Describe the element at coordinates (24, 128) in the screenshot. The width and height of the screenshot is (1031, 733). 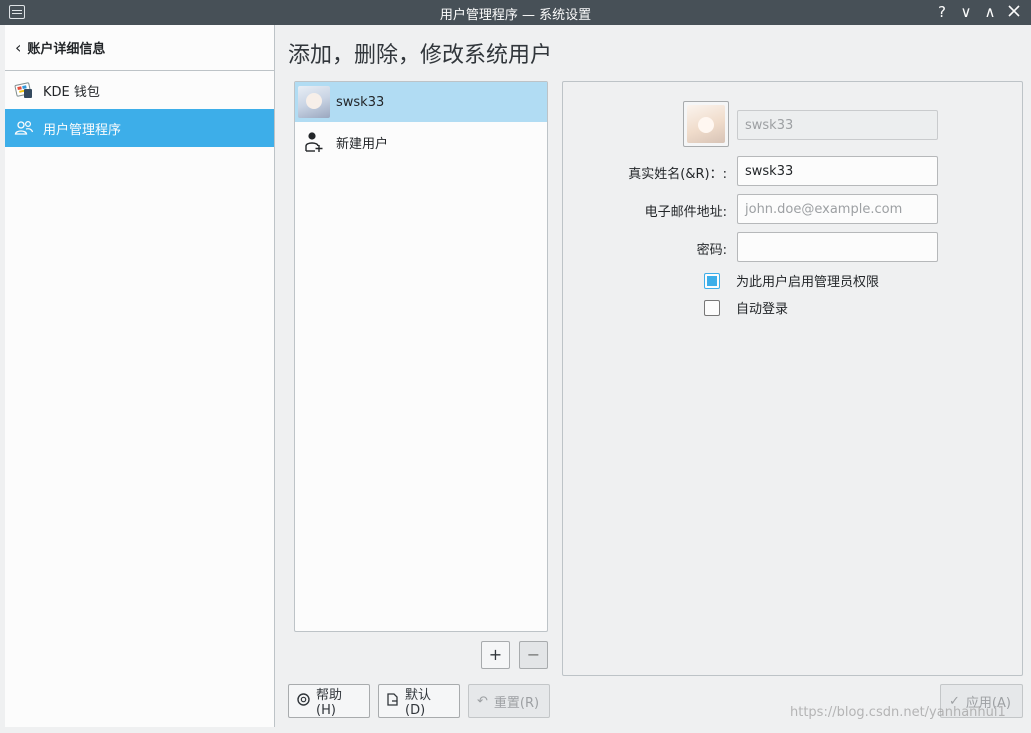
I see `users-icon` at that location.